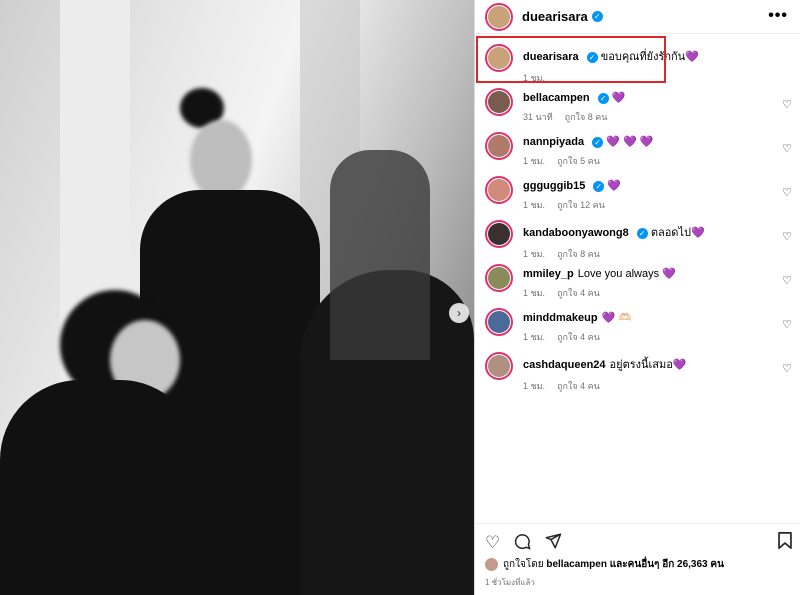 Image resolution: width=800 pixels, height=595 pixels. I want to click on commenter-username: ggguggib15, so click(554, 186).